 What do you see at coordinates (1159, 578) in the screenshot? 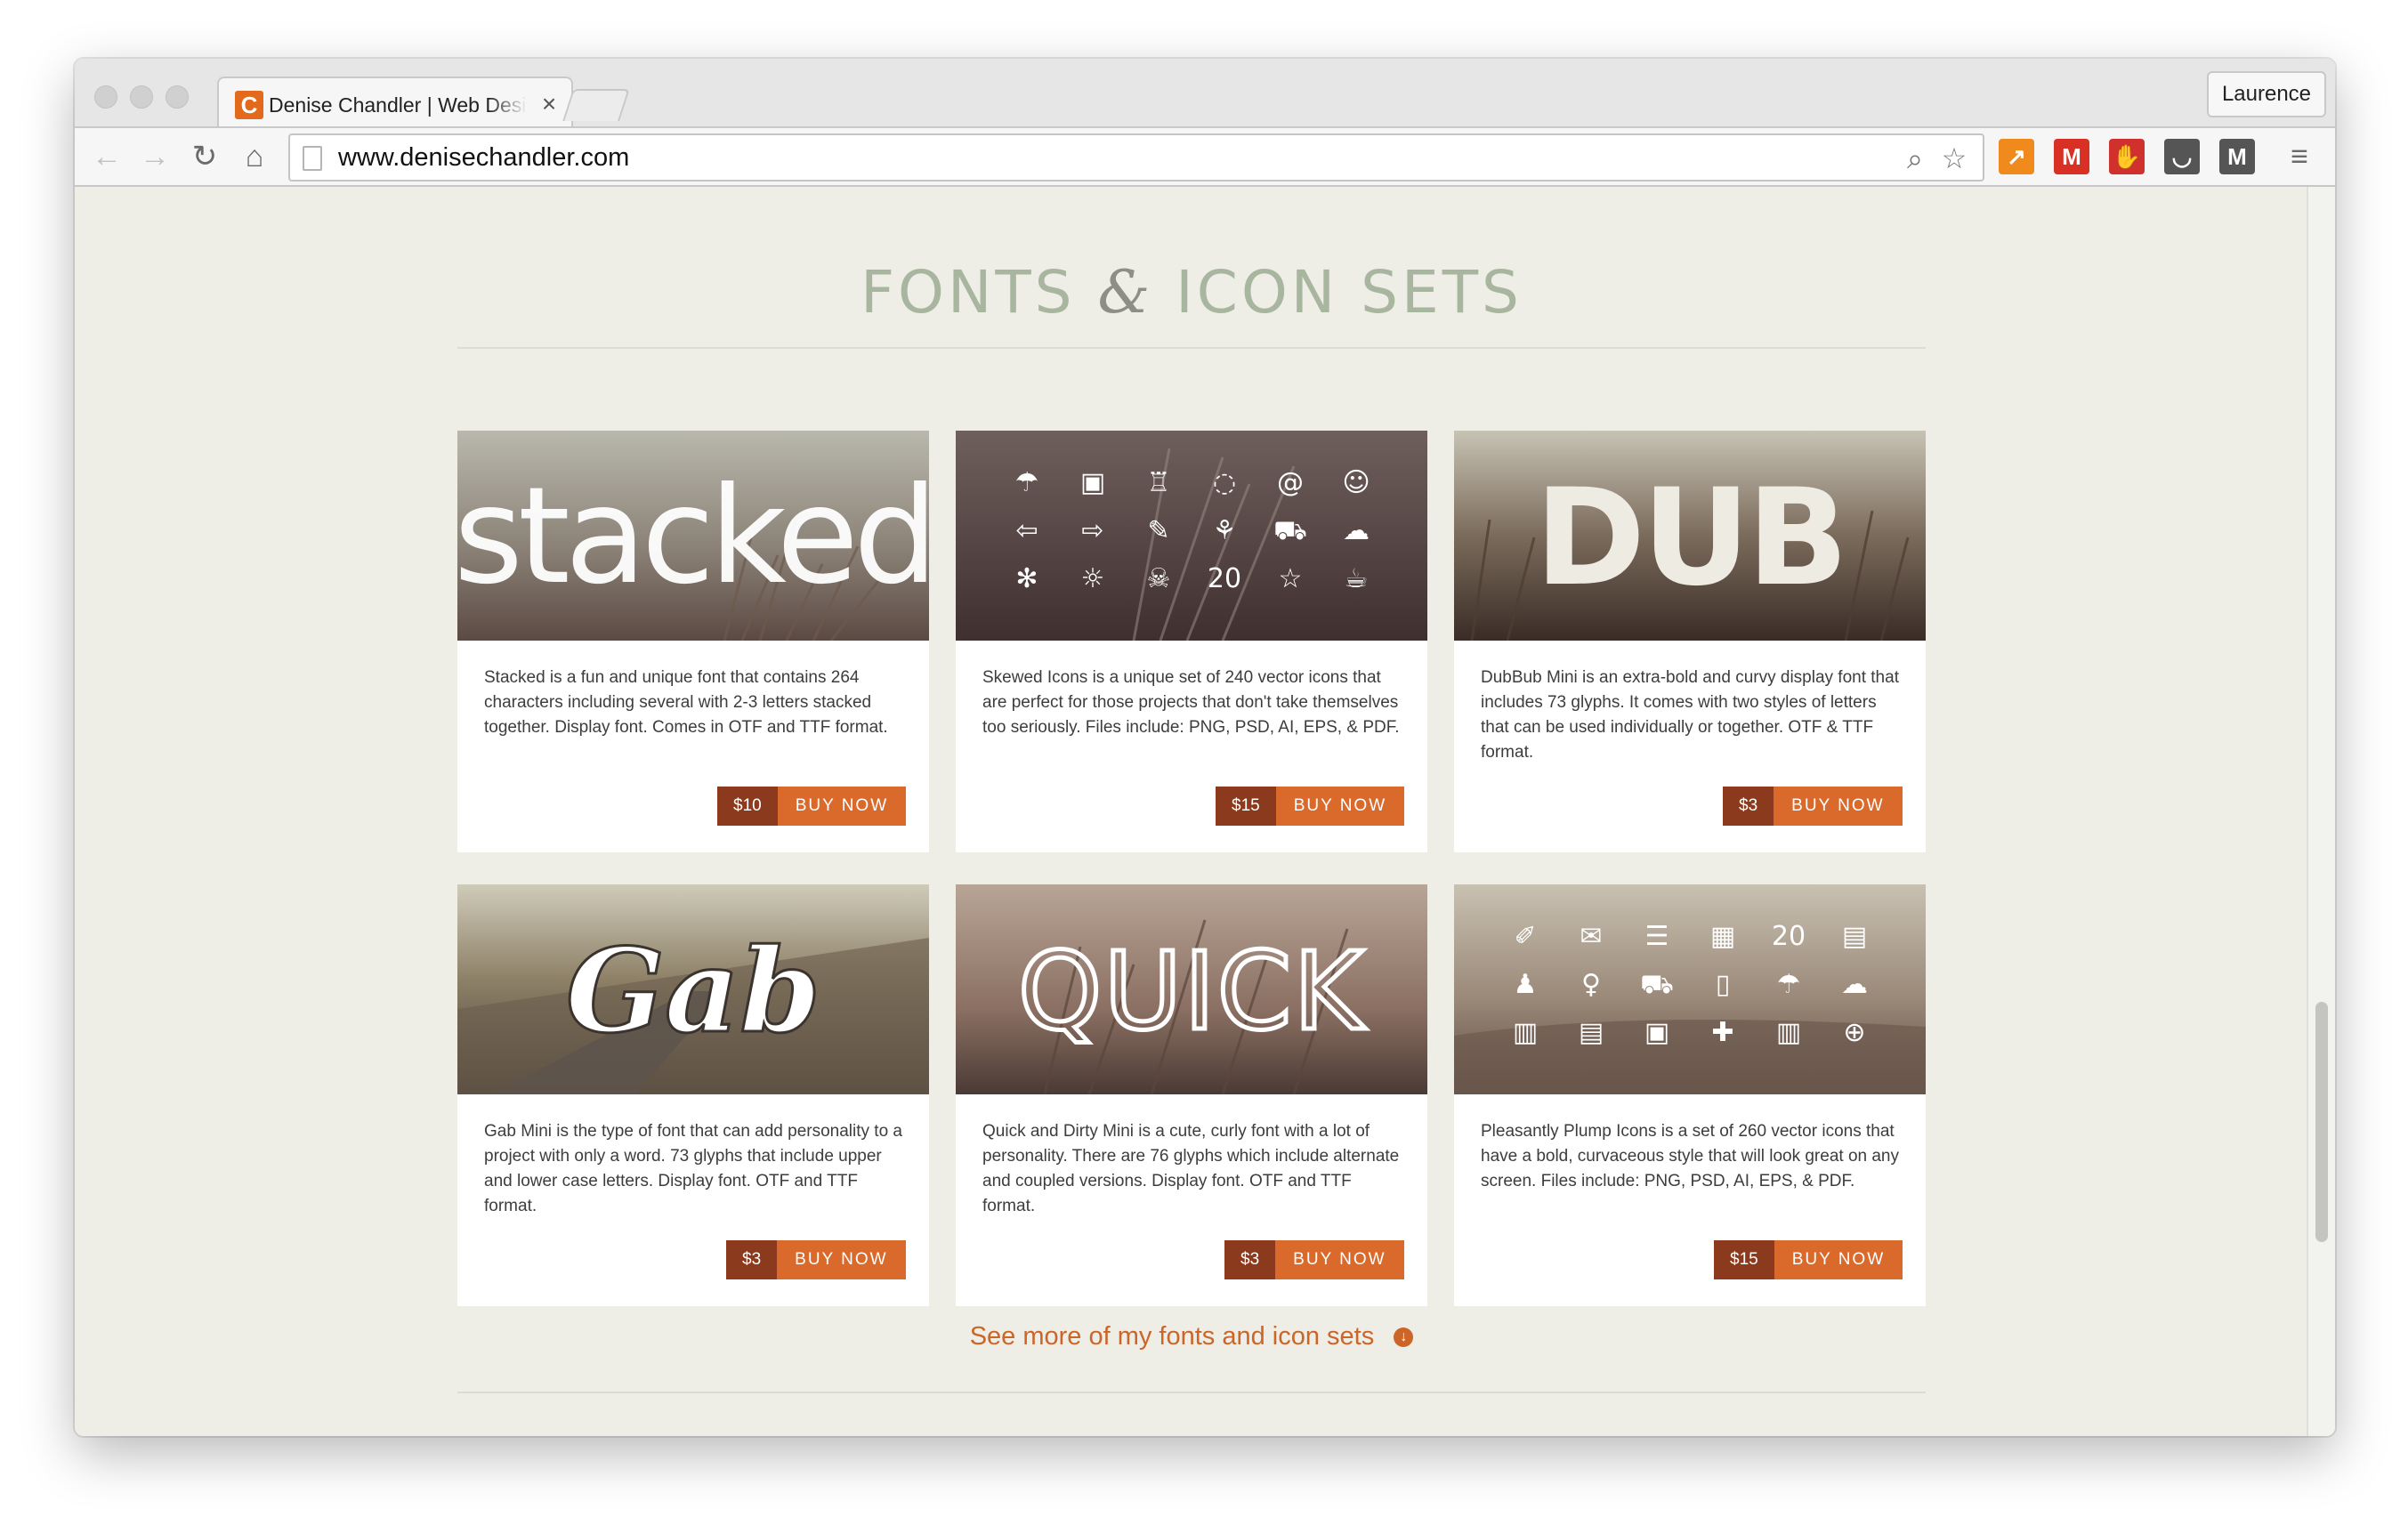
I see `artwork-icon: ☠` at bounding box center [1159, 578].